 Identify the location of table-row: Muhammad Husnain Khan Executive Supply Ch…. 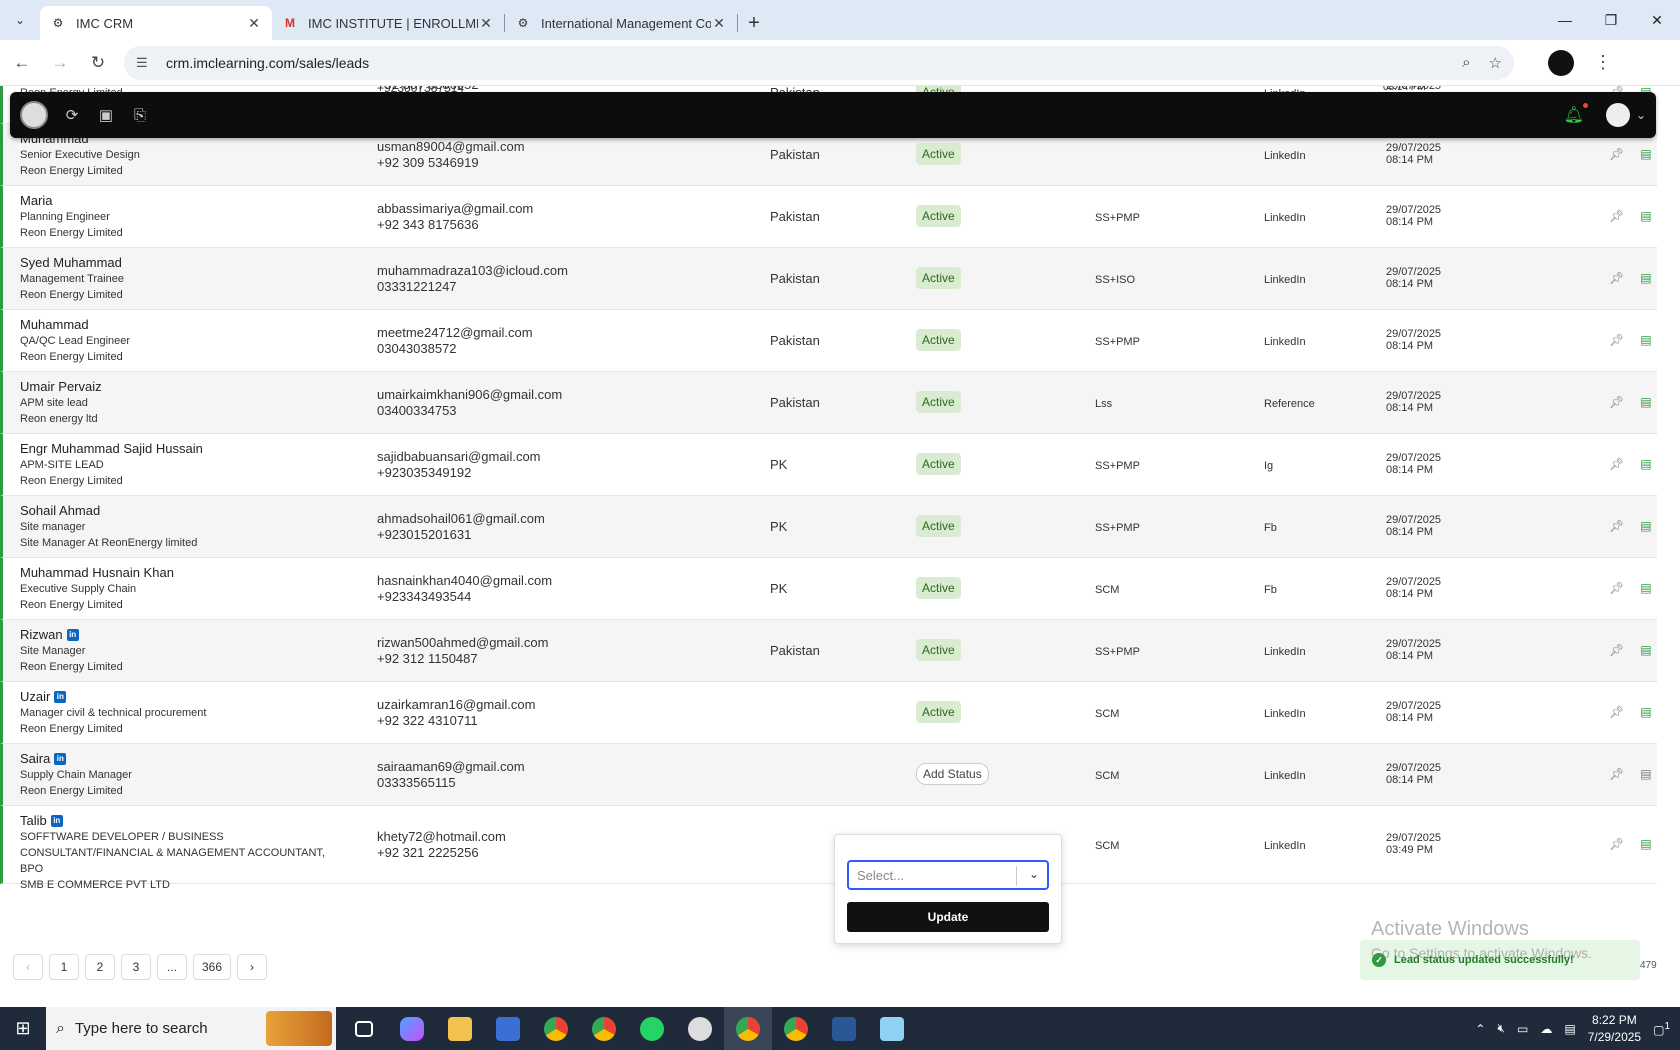
(828, 589).